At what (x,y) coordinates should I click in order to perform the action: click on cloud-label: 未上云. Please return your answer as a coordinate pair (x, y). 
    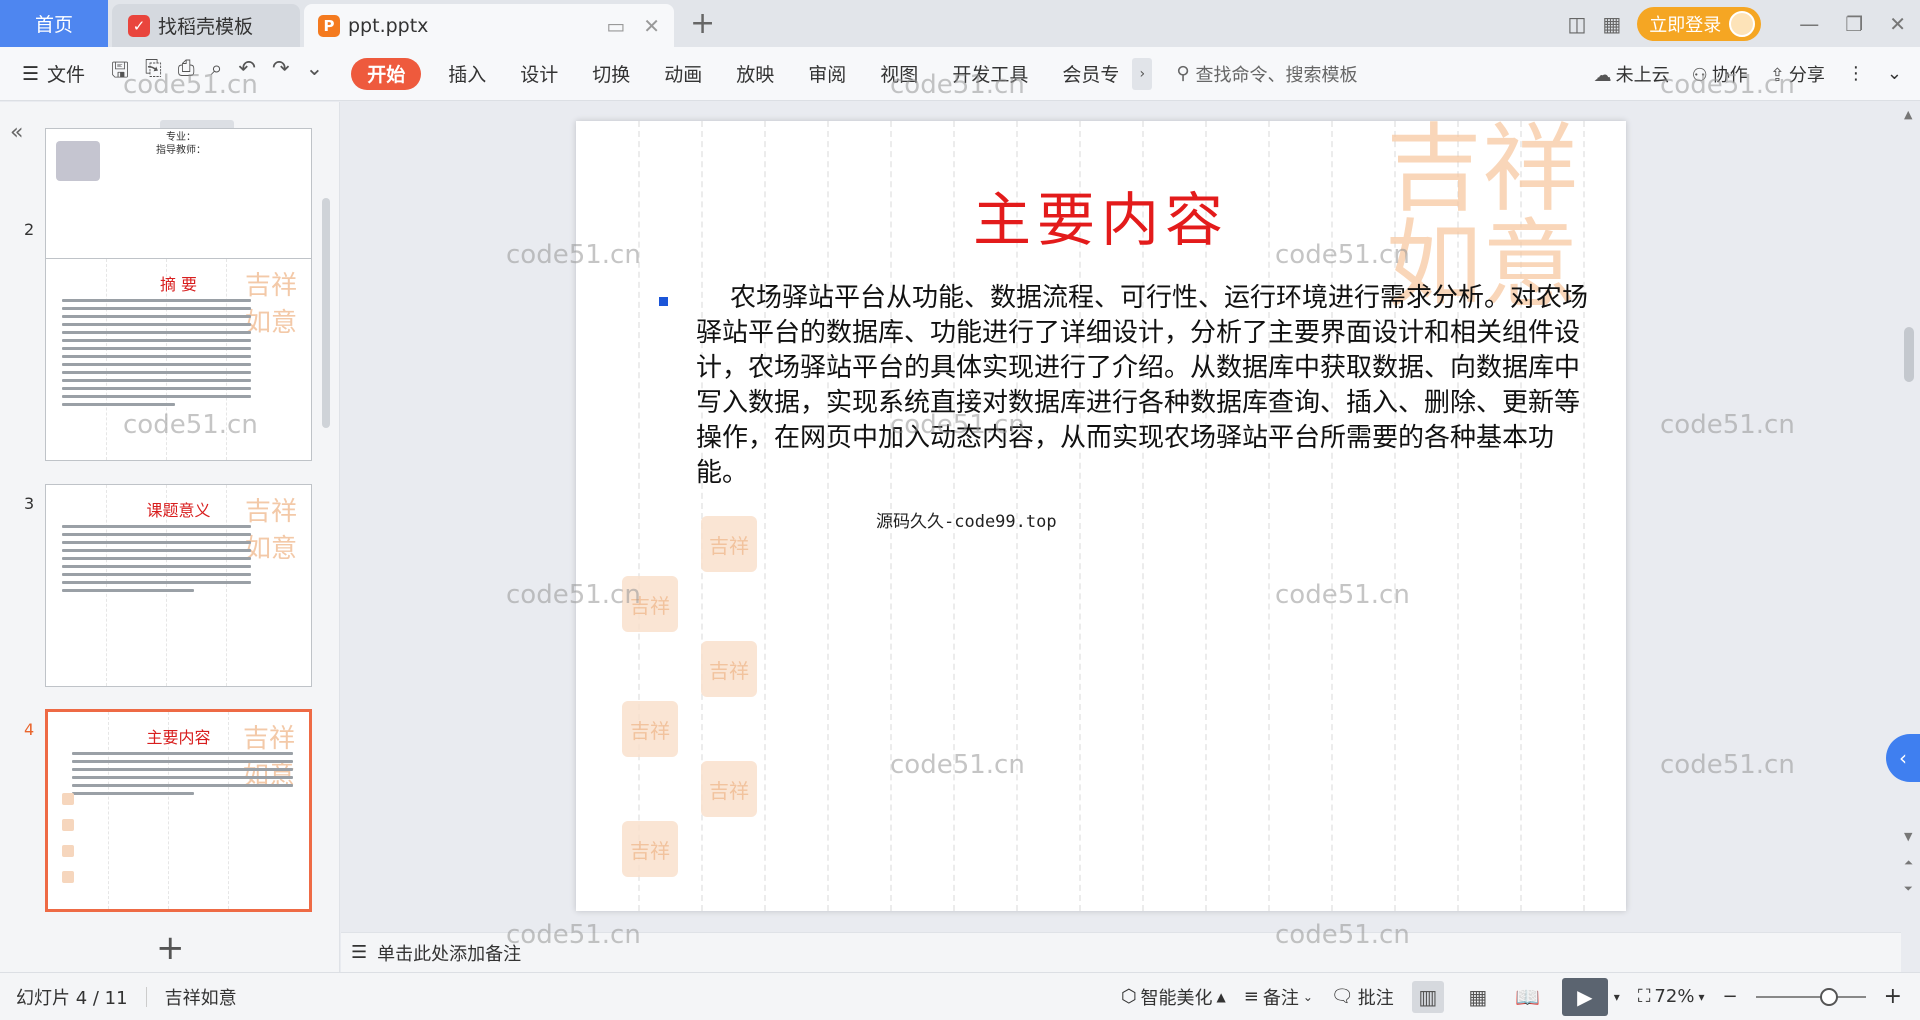
    Looking at the image, I should click on (1642, 75).